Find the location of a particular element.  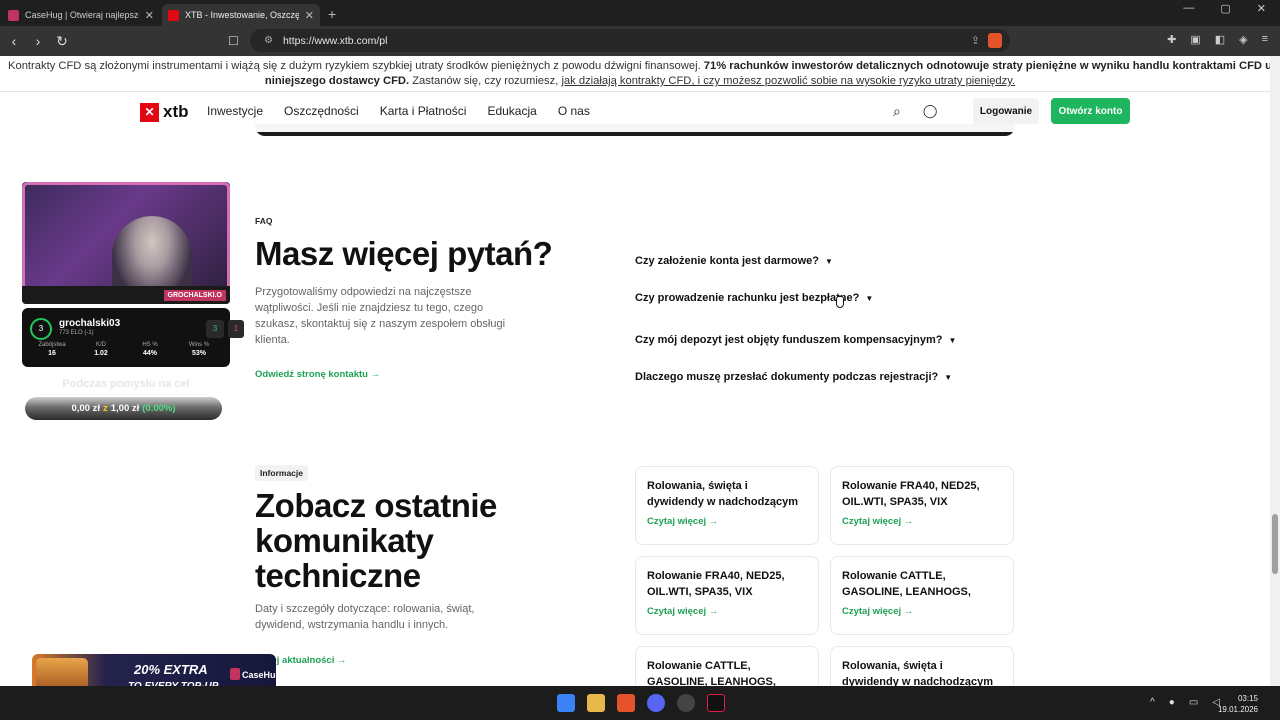

login-button: Logowanie is located at coordinates (1006, 111).